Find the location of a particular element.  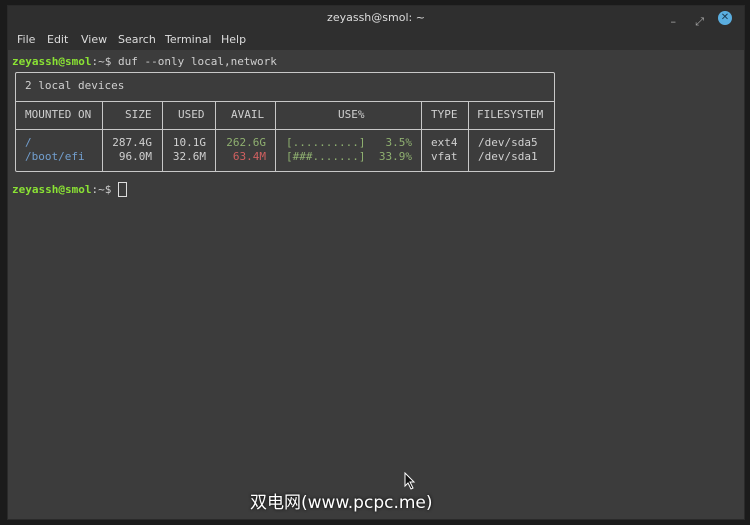

menu-bar: File Edit View Search Terminal Help is located at coordinates (376, 40).